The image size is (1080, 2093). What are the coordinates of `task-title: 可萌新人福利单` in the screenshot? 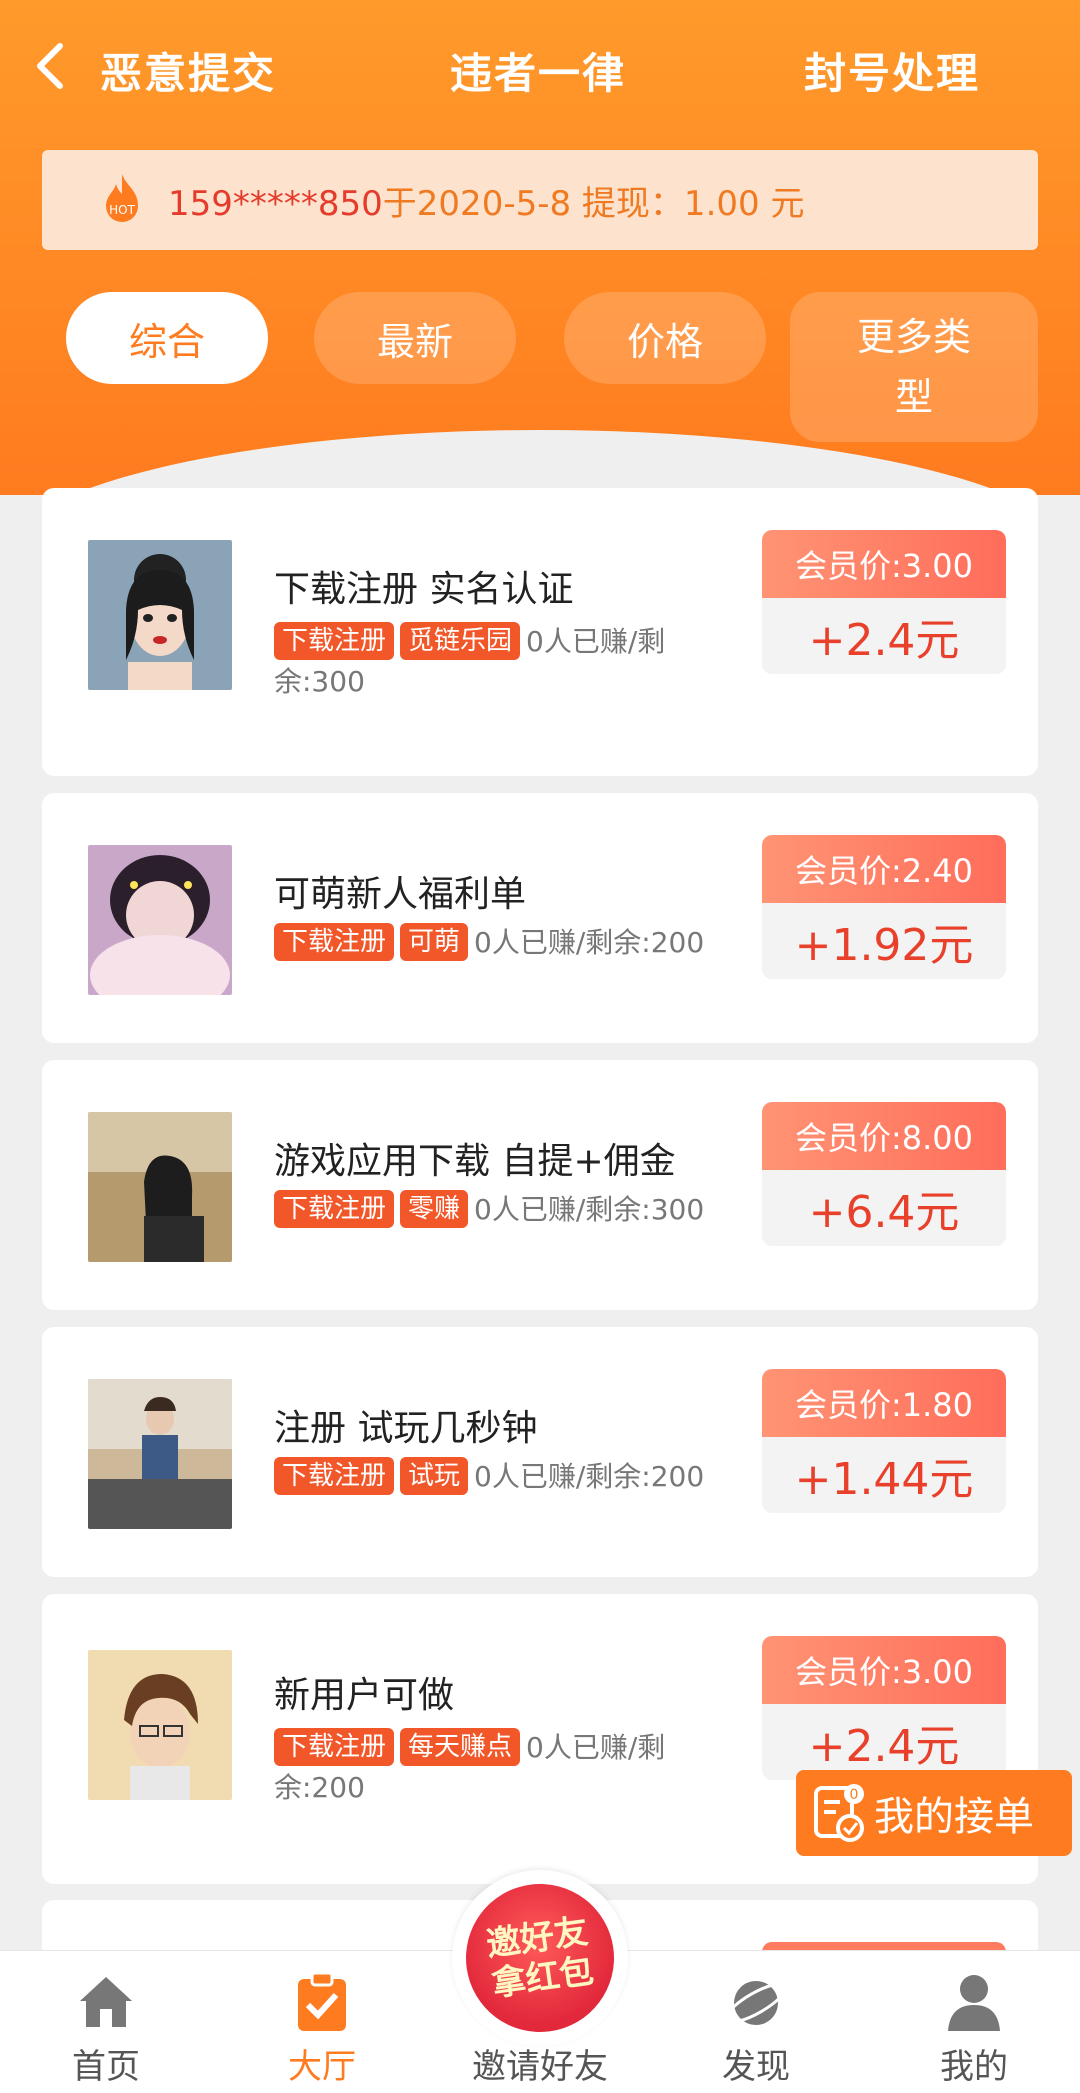 It's located at (400, 894).